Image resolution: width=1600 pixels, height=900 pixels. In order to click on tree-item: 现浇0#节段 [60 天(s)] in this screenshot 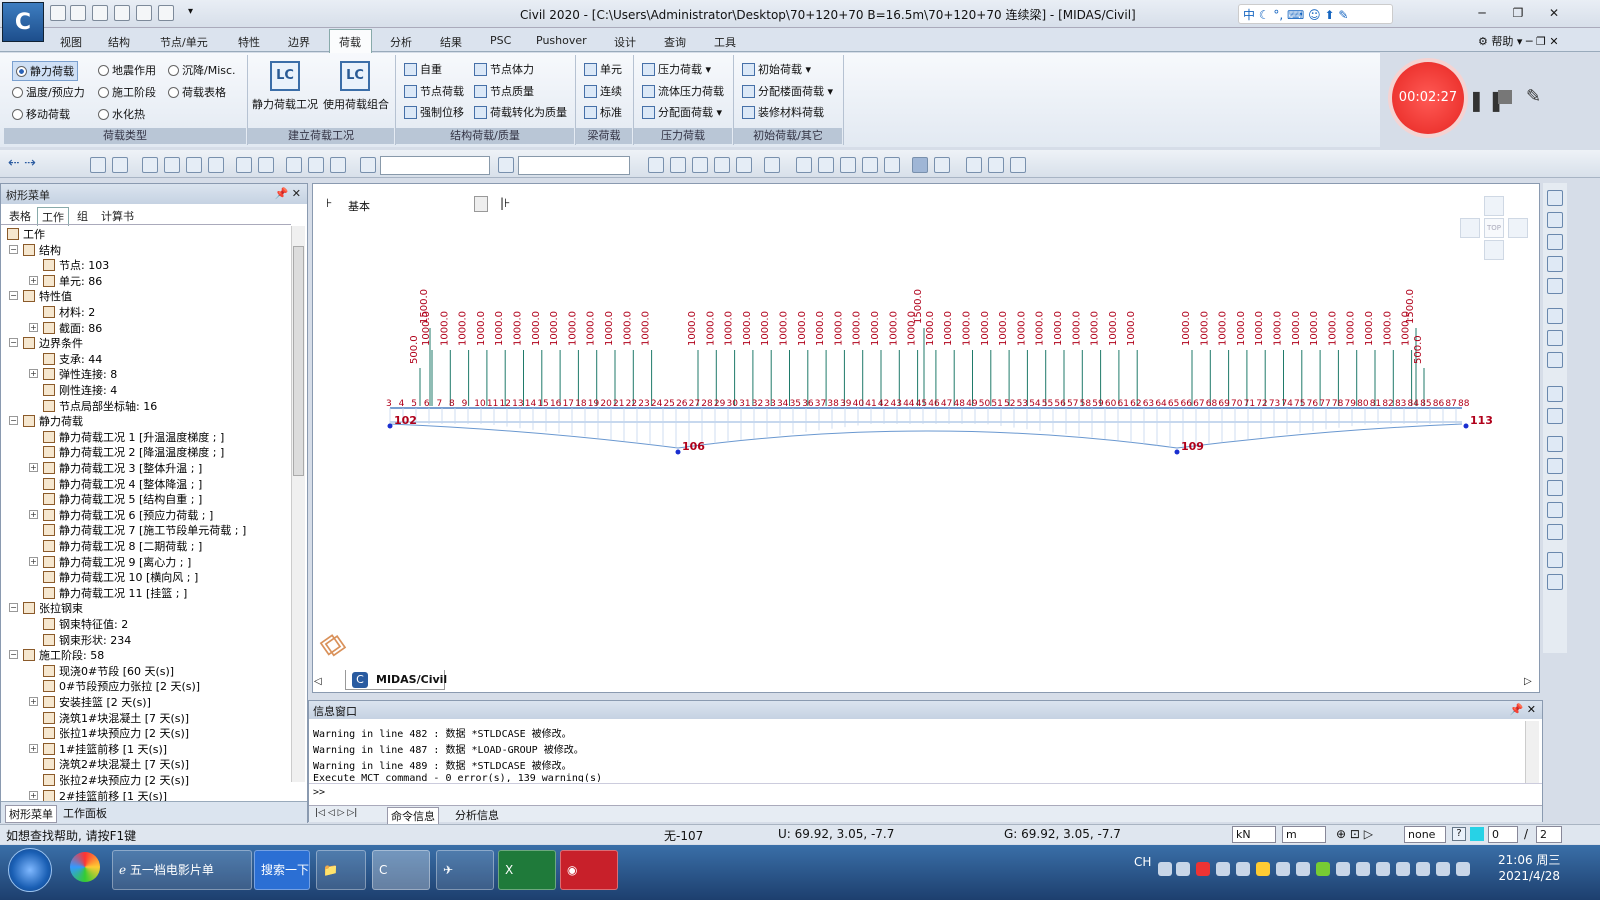, I will do `click(108, 671)`.